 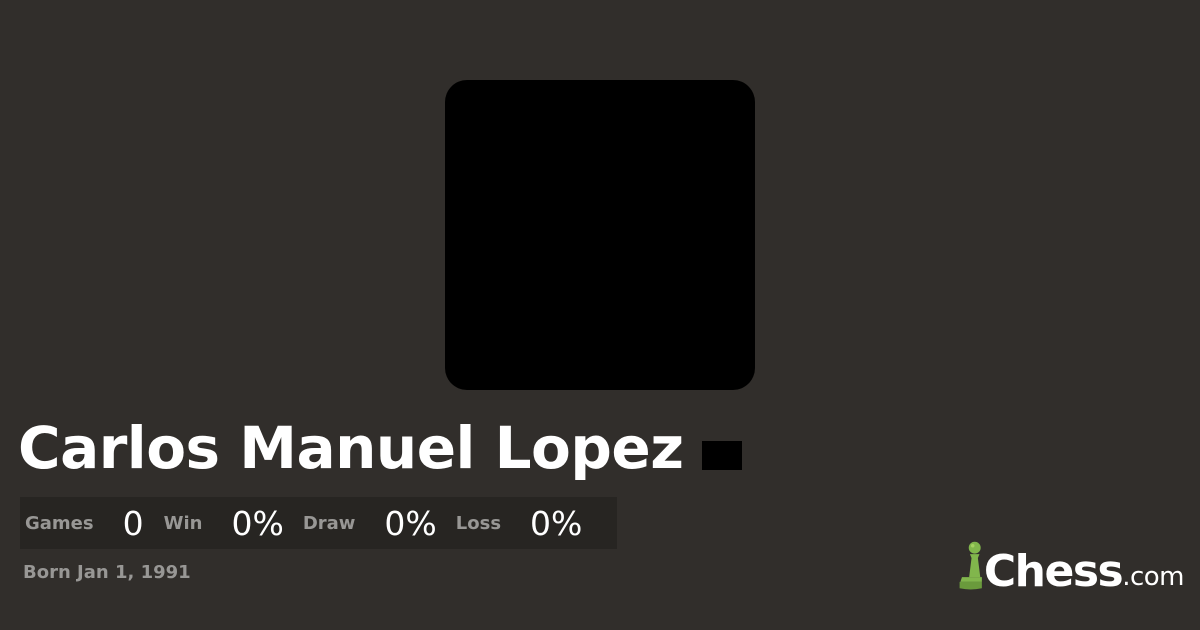 I want to click on stats-bar: Games 0 Win 0% Draw 0% Loss 0%, so click(x=318, y=523).